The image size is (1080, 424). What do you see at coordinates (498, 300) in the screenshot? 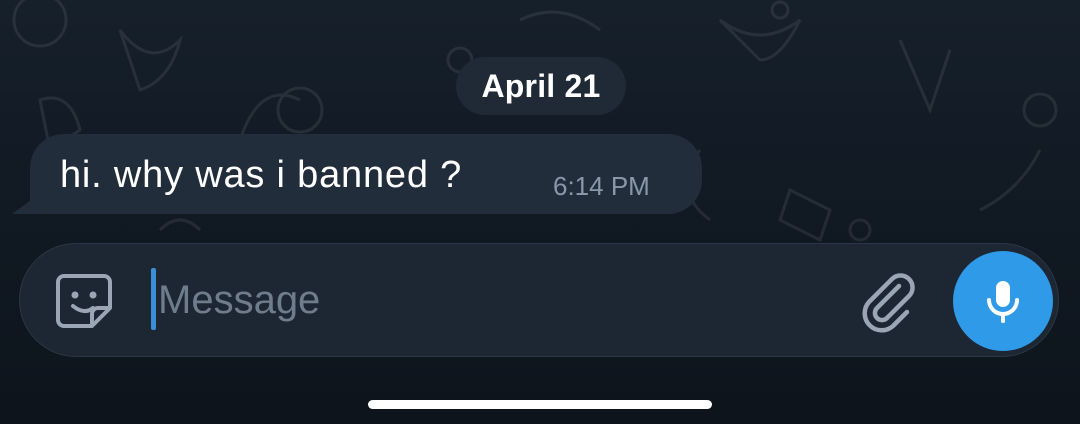
I see `message-input` at bounding box center [498, 300].